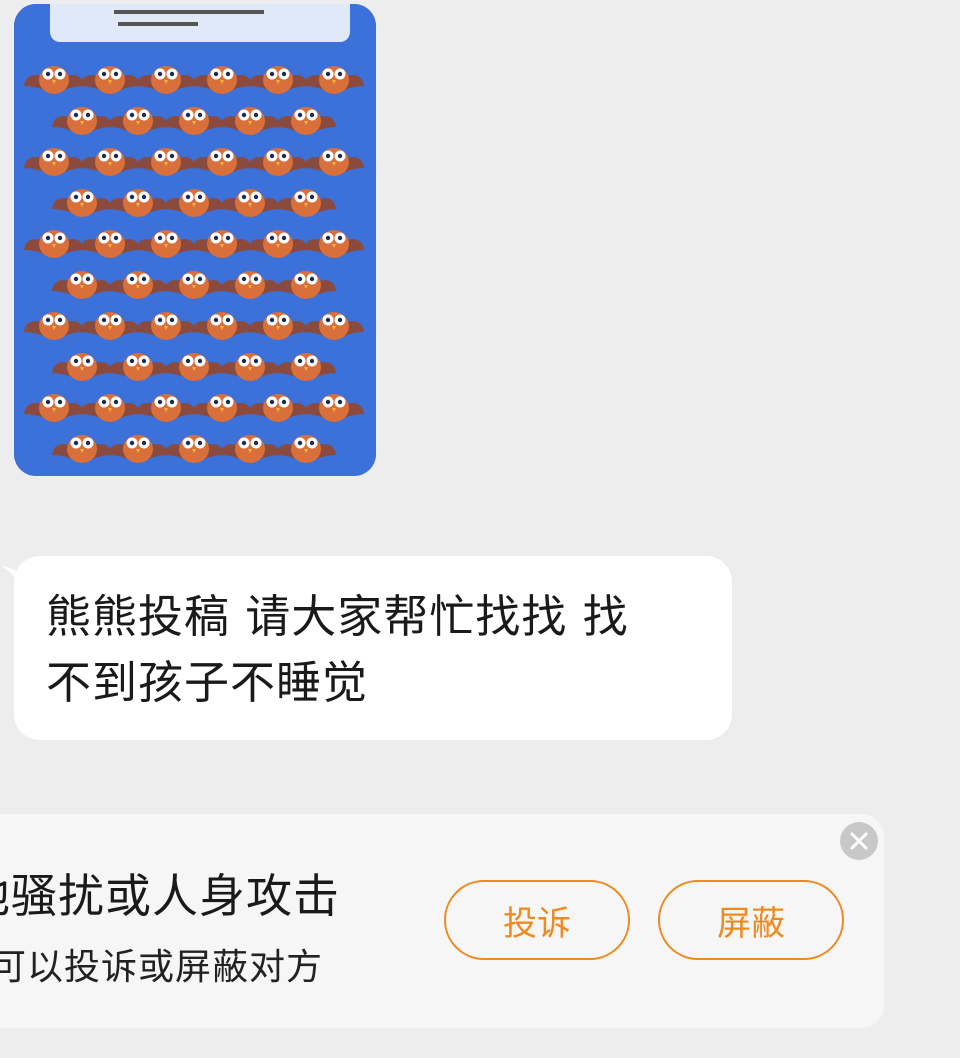 This screenshot has width=960, height=1058. I want to click on message-text-line-2: 不到孩子不睡觉, so click(207, 682).